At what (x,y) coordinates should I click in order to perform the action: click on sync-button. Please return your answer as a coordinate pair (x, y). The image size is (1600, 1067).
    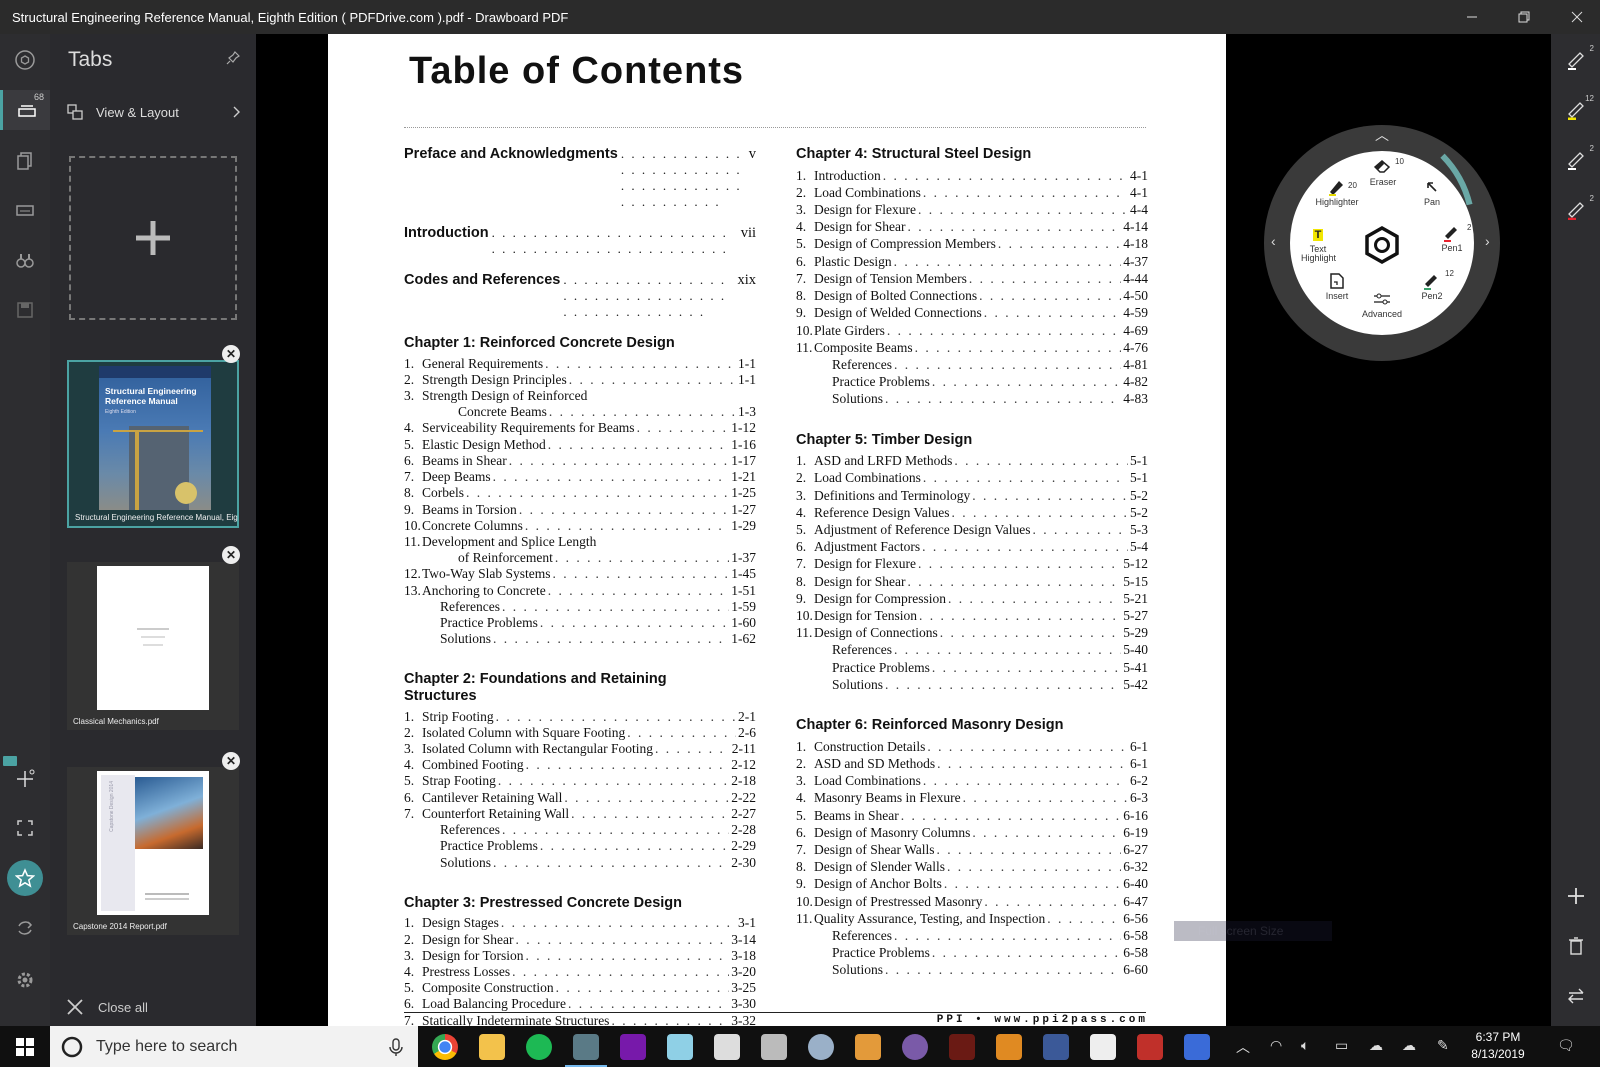
    Looking at the image, I should click on (25, 928).